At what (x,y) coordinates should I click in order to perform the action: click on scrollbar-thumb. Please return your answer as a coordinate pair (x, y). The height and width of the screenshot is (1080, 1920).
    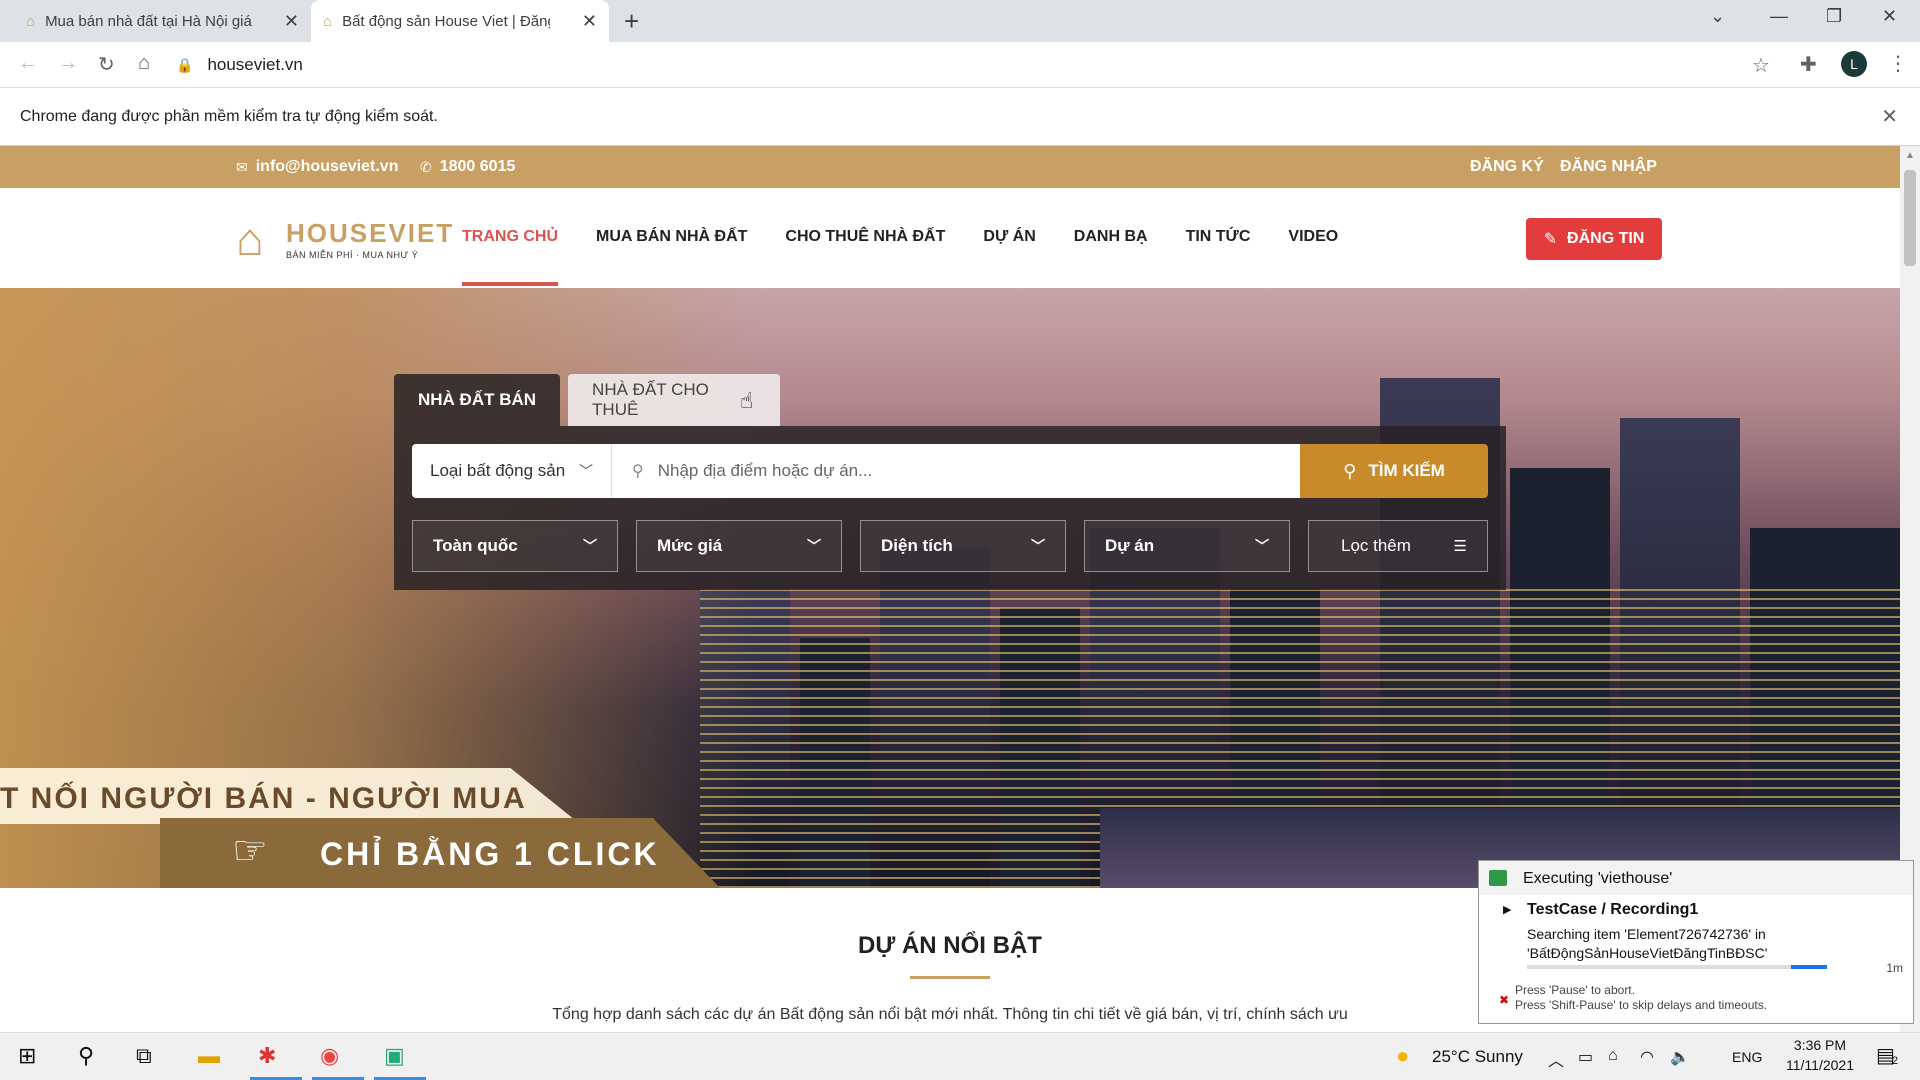
    Looking at the image, I should click on (1910, 218).